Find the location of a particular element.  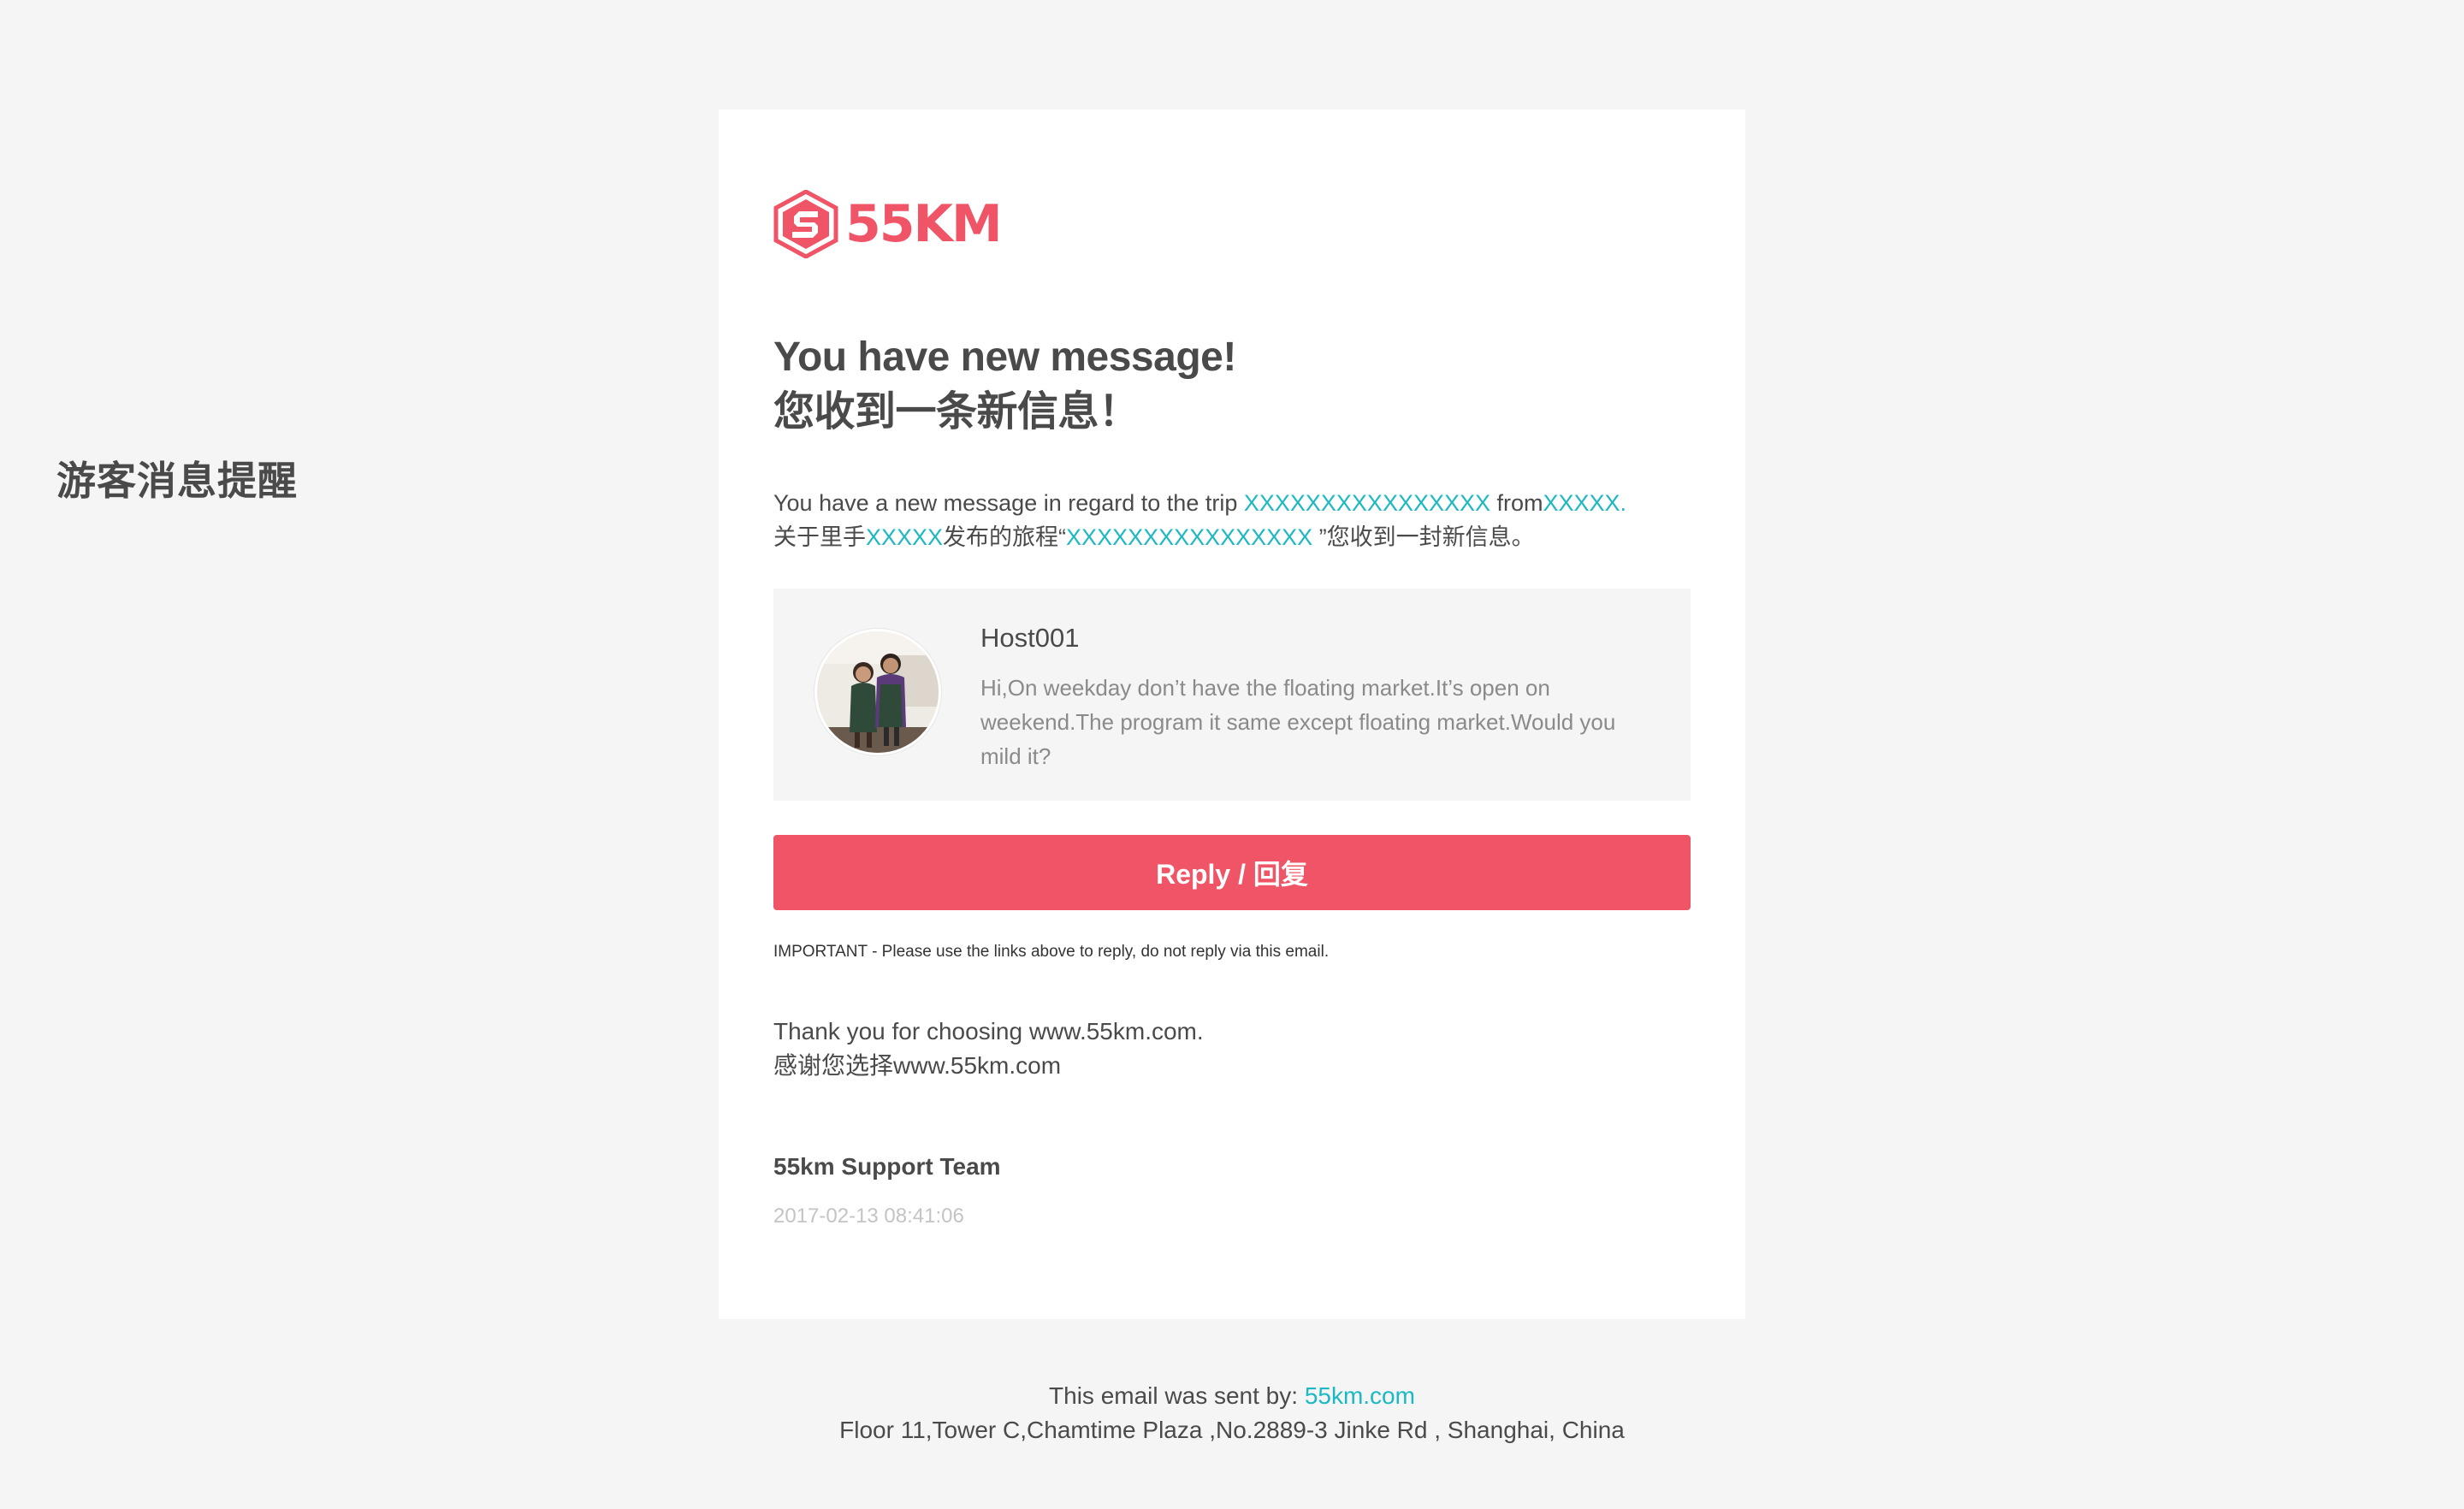

headline-zh: 您收到一条新信息！ is located at coordinates (956, 412).